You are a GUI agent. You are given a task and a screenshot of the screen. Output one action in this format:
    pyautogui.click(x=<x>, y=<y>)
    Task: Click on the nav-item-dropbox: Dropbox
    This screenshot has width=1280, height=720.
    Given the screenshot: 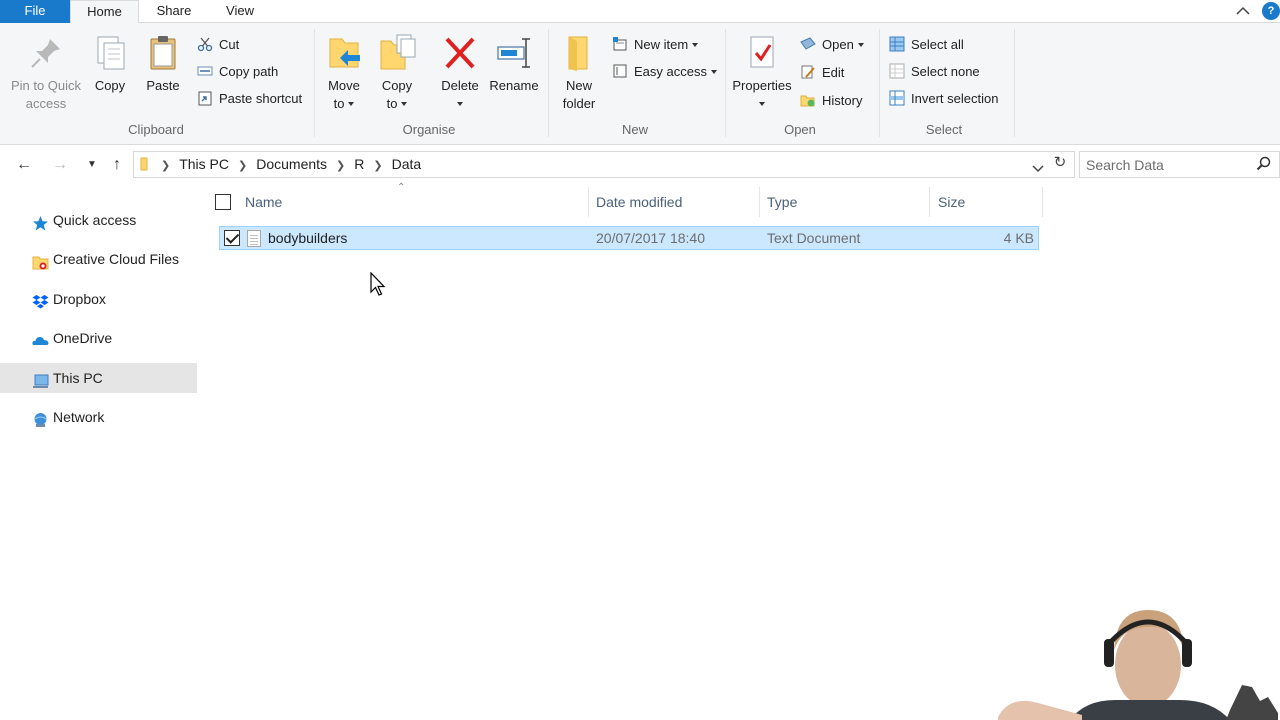 What is the action you would take?
    pyautogui.click(x=98, y=299)
    